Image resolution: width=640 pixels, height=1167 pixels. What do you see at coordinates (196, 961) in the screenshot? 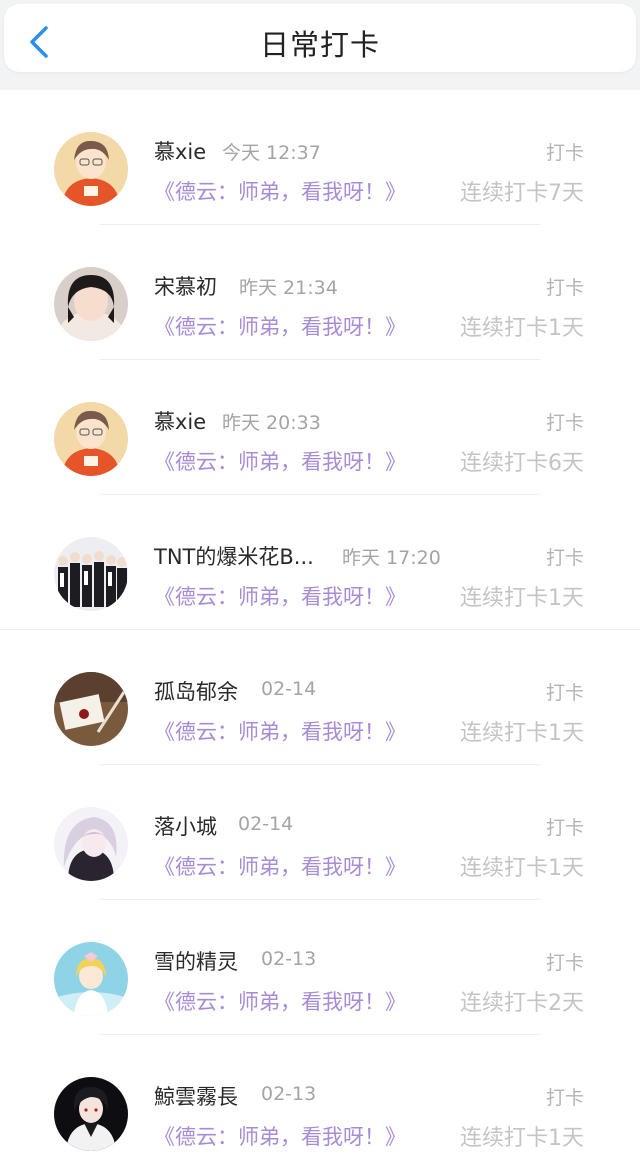
I see `user-name: 雪的精灵` at bounding box center [196, 961].